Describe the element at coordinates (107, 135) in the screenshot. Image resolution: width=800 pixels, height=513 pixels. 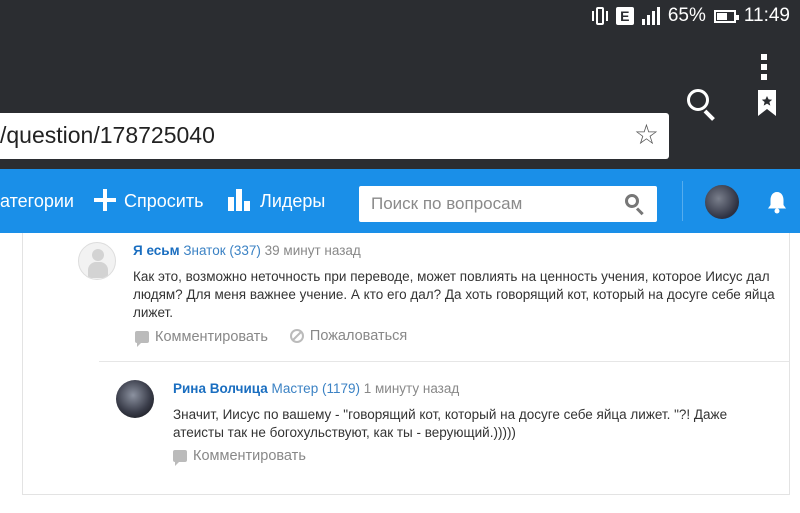
I see `url-text: /question/178725040` at that location.